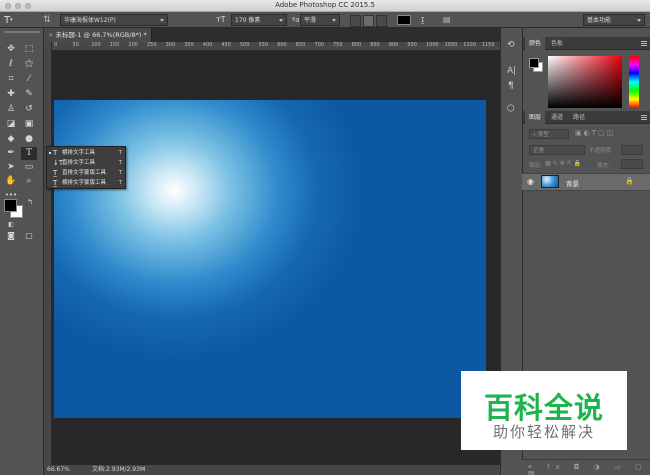 The height and width of the screenshot is (475, 650). What do you see at coordinates (14, 20) in the screenshot?
I see `type-tool-icon: T▾` at bounding box center [14, 20].